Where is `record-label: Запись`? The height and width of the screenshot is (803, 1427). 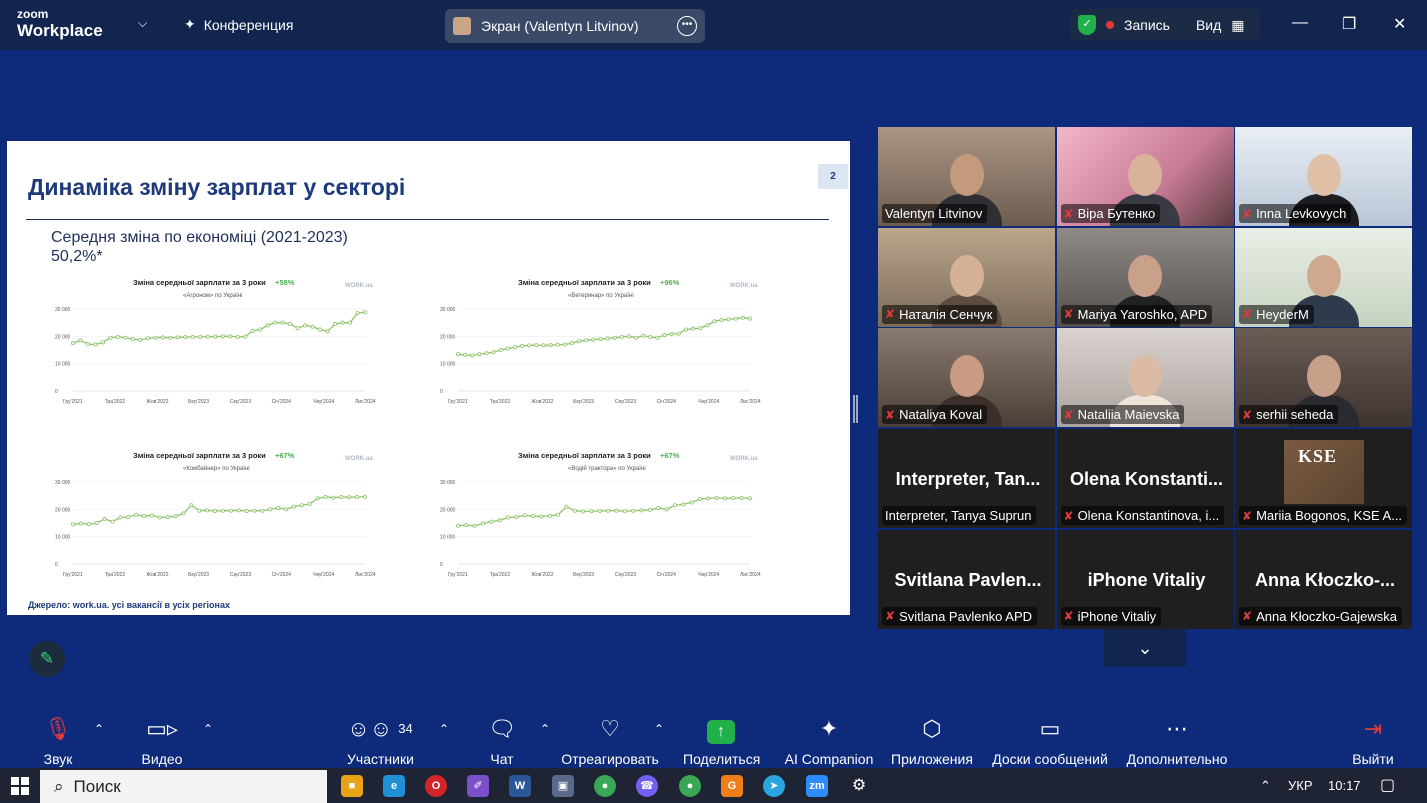 record-label: Запись is located at coordinates (1147, 25).